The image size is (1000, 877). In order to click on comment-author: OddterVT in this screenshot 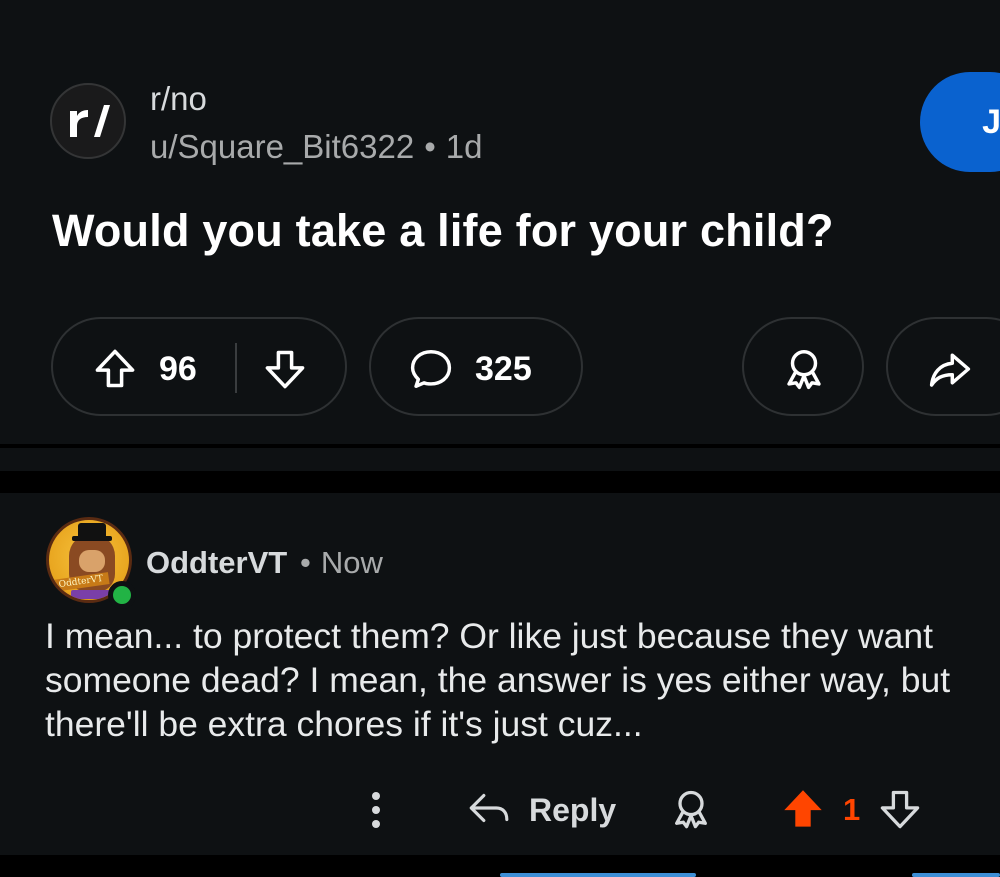, I will do `click(216, 563)`.